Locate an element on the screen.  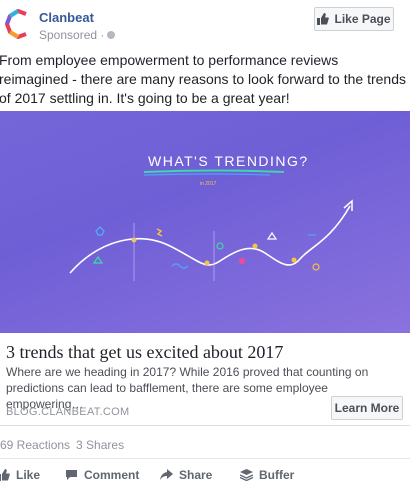
share-icon is located at coordinates (166, 474).